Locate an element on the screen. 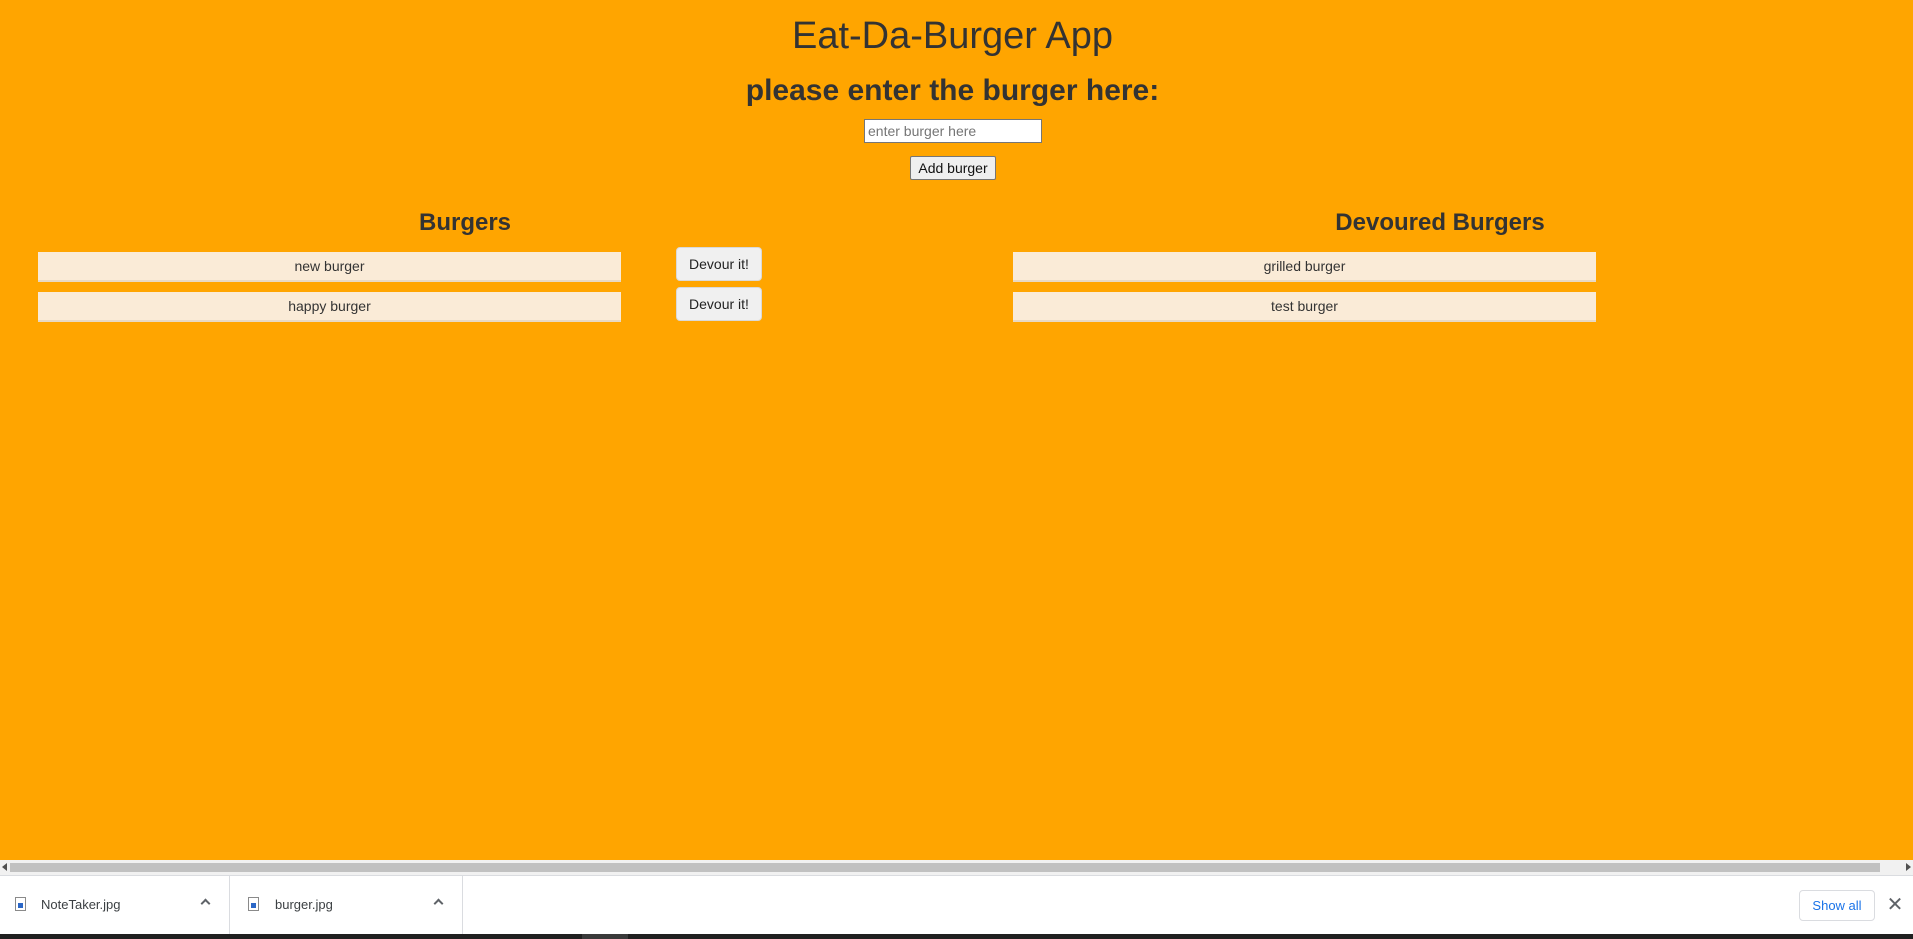  burger-list-item: happy burger is located at coordinates (329, 307).